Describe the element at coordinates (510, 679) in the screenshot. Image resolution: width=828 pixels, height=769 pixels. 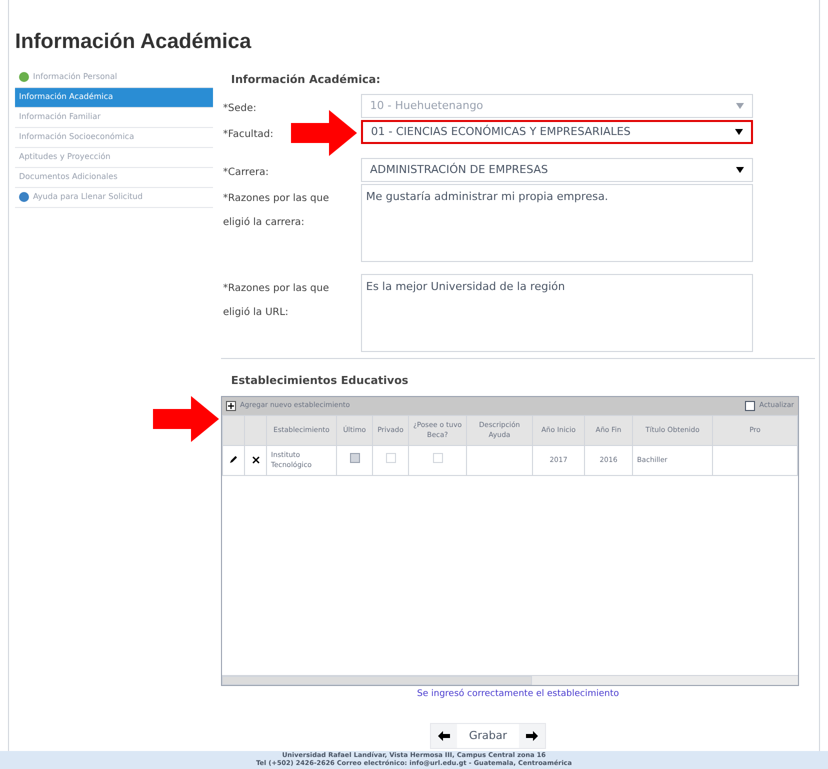
I see `horizontal-scrollbar` at that location.